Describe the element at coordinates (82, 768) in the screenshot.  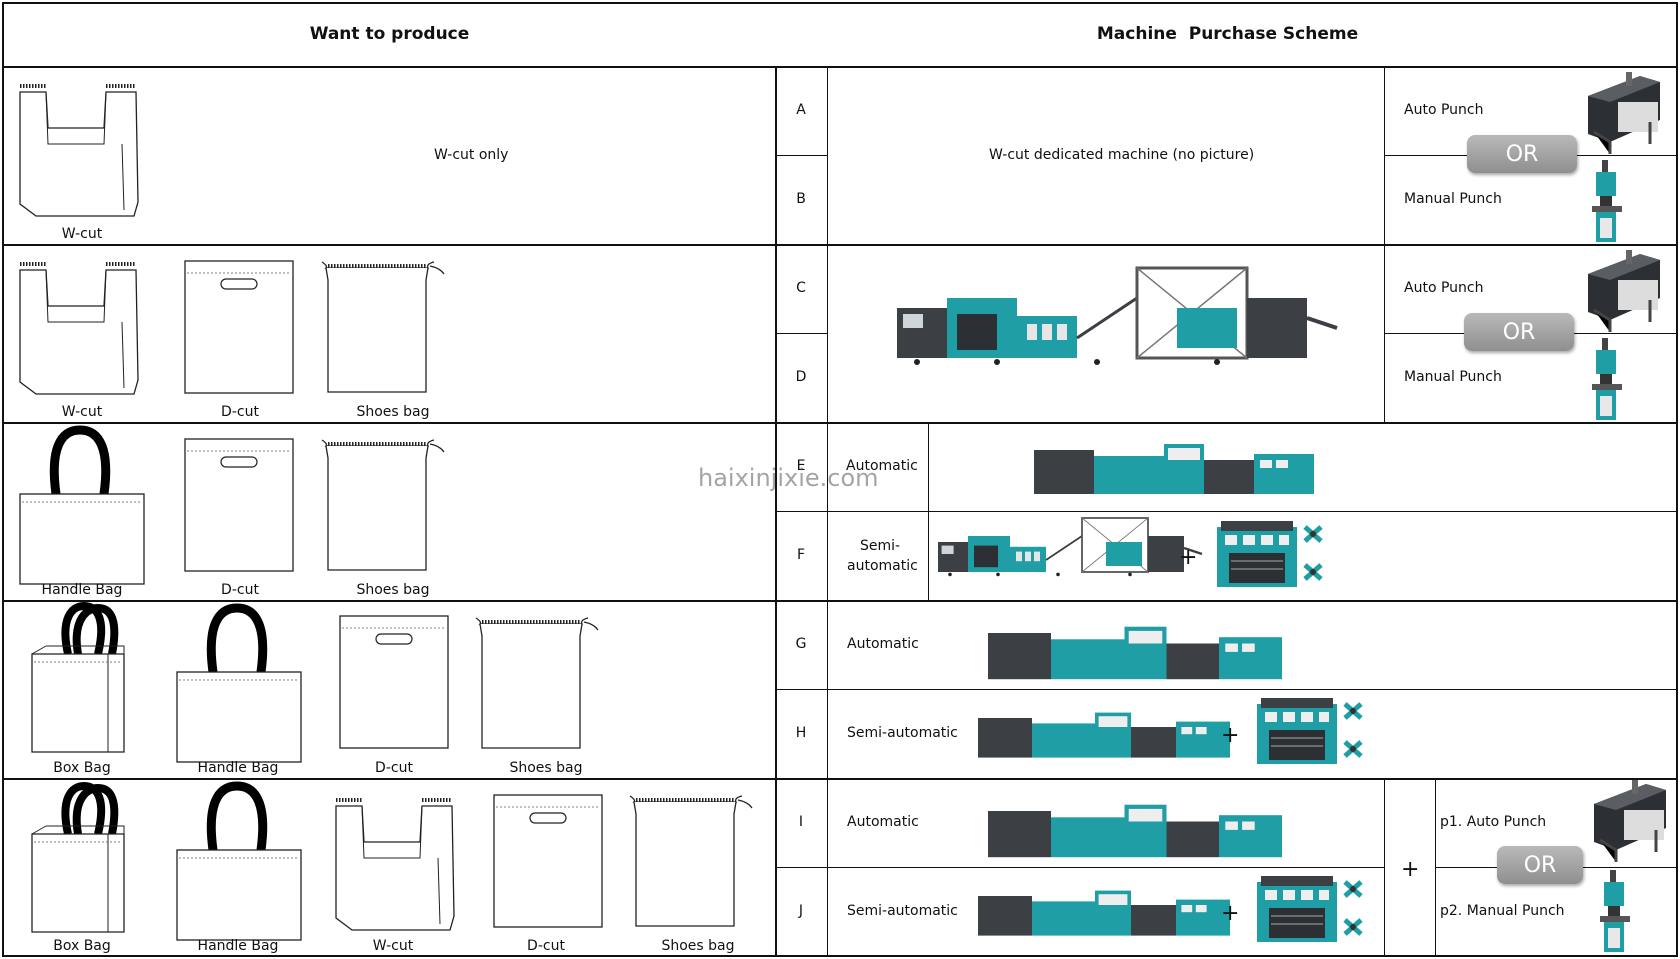
I see `row4-bag-label-1: Box Bag` at that location.